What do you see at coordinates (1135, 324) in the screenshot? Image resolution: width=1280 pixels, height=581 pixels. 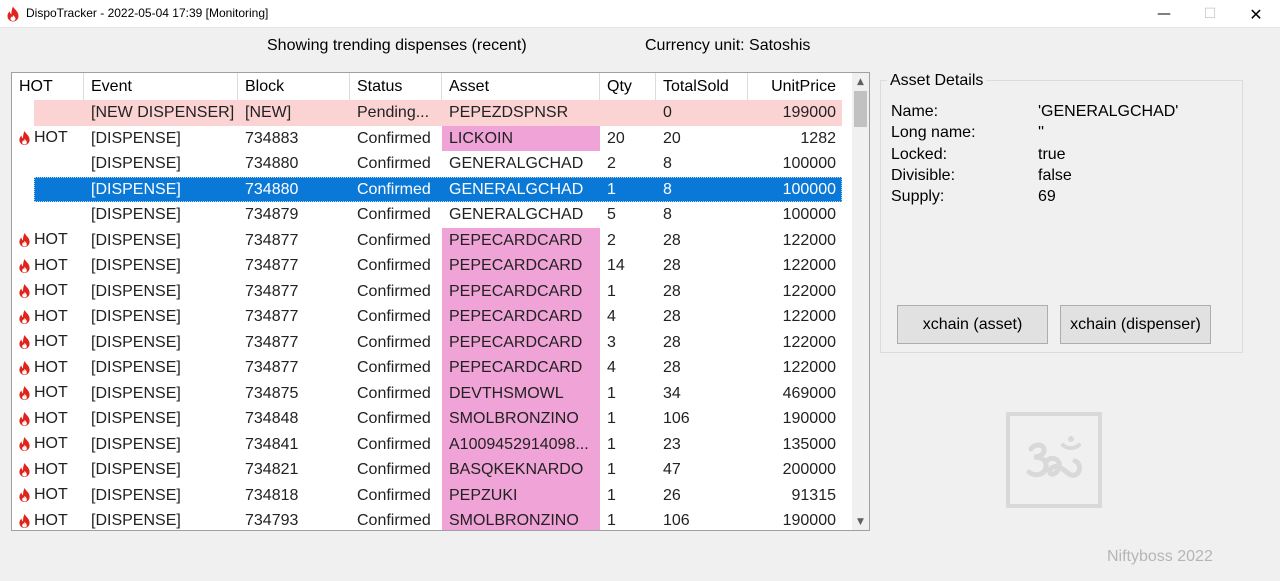 I see `xchain-dispenser-button: xchain (dispenser)` at bounding box center [1135, 324].